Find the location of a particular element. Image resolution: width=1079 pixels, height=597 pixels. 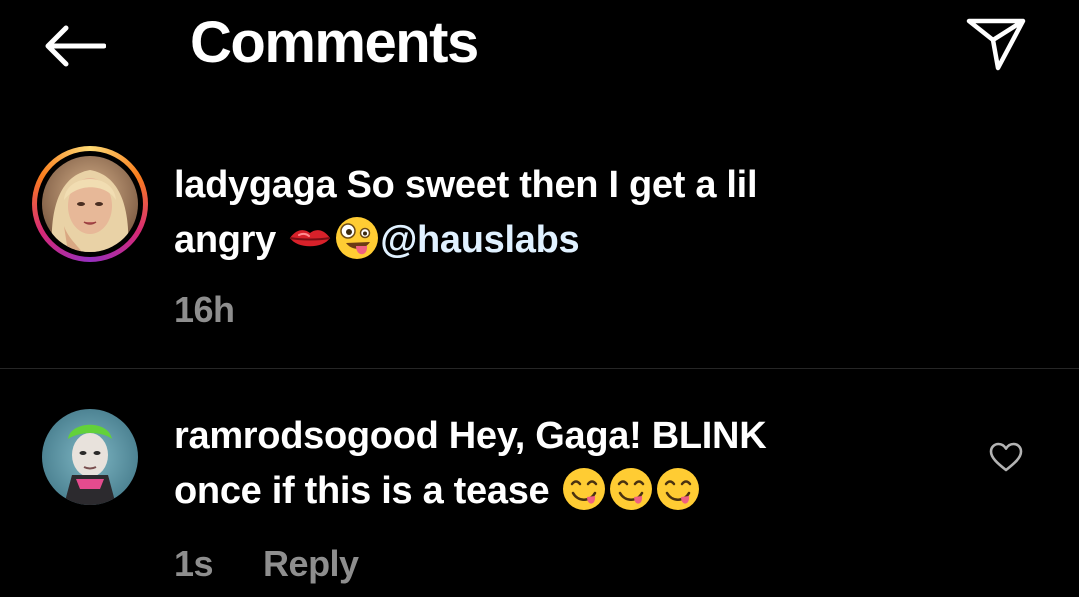

comment-body-line1: Hey, Gaga! BLINK is located at coordinates (607, 436).